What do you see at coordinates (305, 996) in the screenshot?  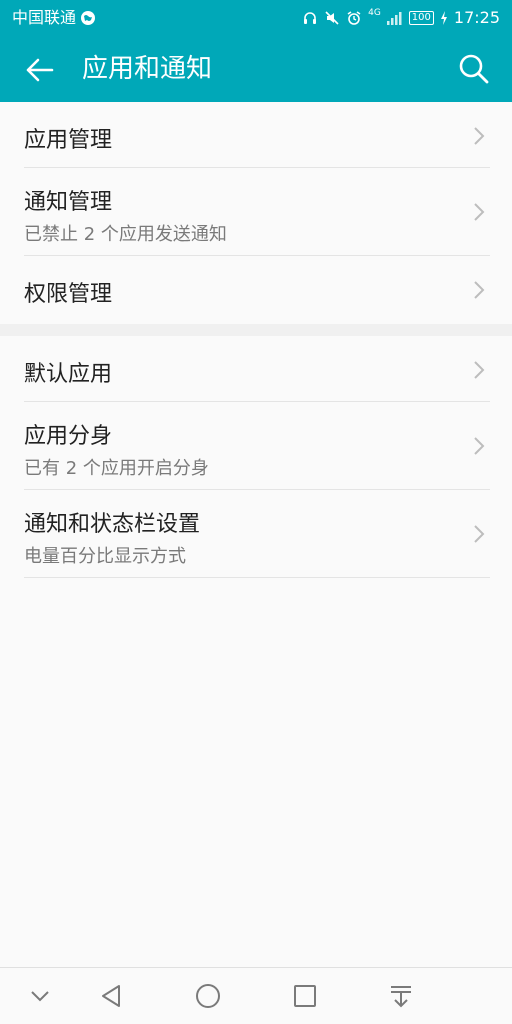 I see `recents-square-icon` at bounding box center [305, 996].